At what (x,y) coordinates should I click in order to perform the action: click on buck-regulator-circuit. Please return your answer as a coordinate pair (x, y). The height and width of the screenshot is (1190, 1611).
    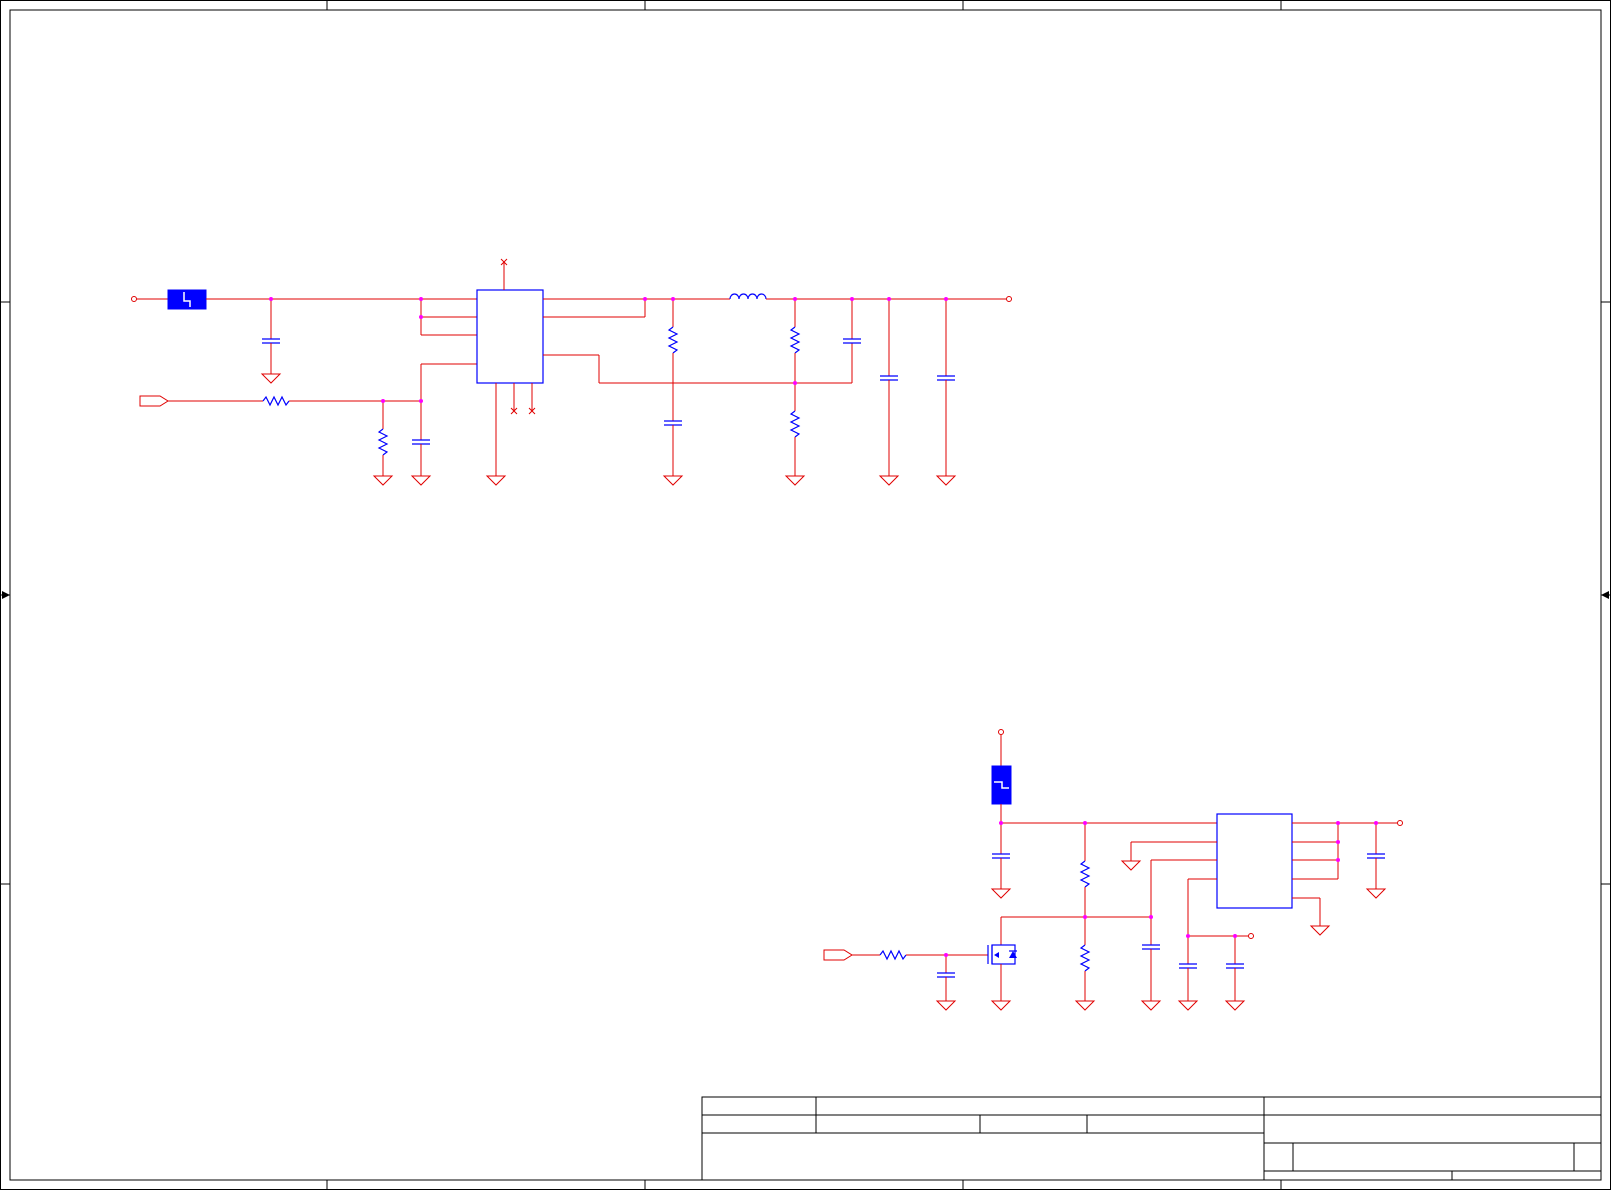
    Looking at the image, I should click on (571, 372).